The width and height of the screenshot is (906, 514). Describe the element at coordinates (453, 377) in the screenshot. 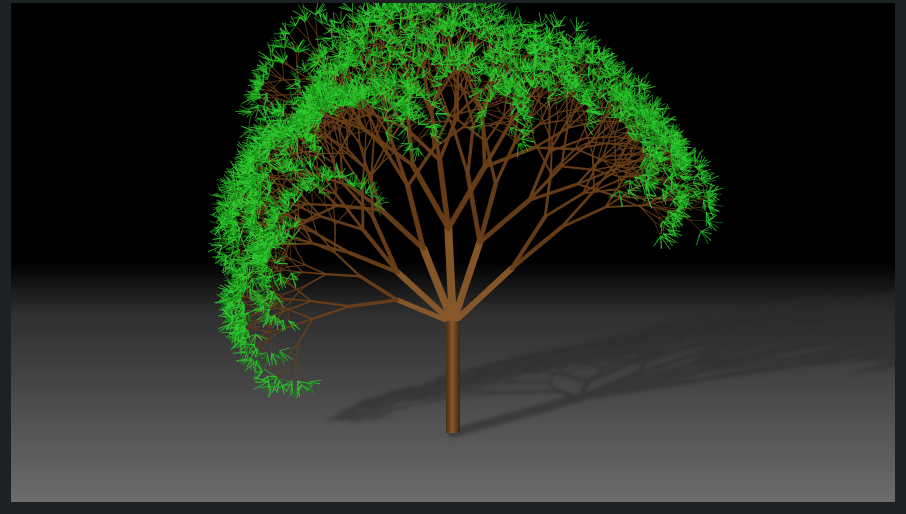

I see `tree-trunk` at that location.